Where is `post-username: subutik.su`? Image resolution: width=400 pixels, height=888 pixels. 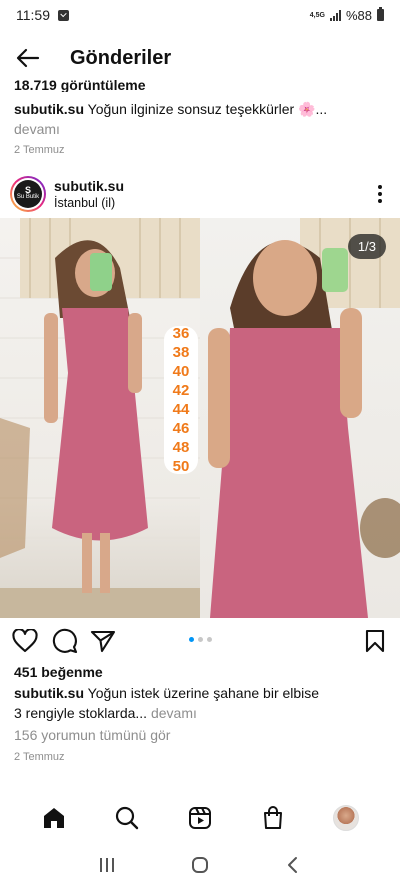
post-username: subutik.su is located at coordinates (89, 186).